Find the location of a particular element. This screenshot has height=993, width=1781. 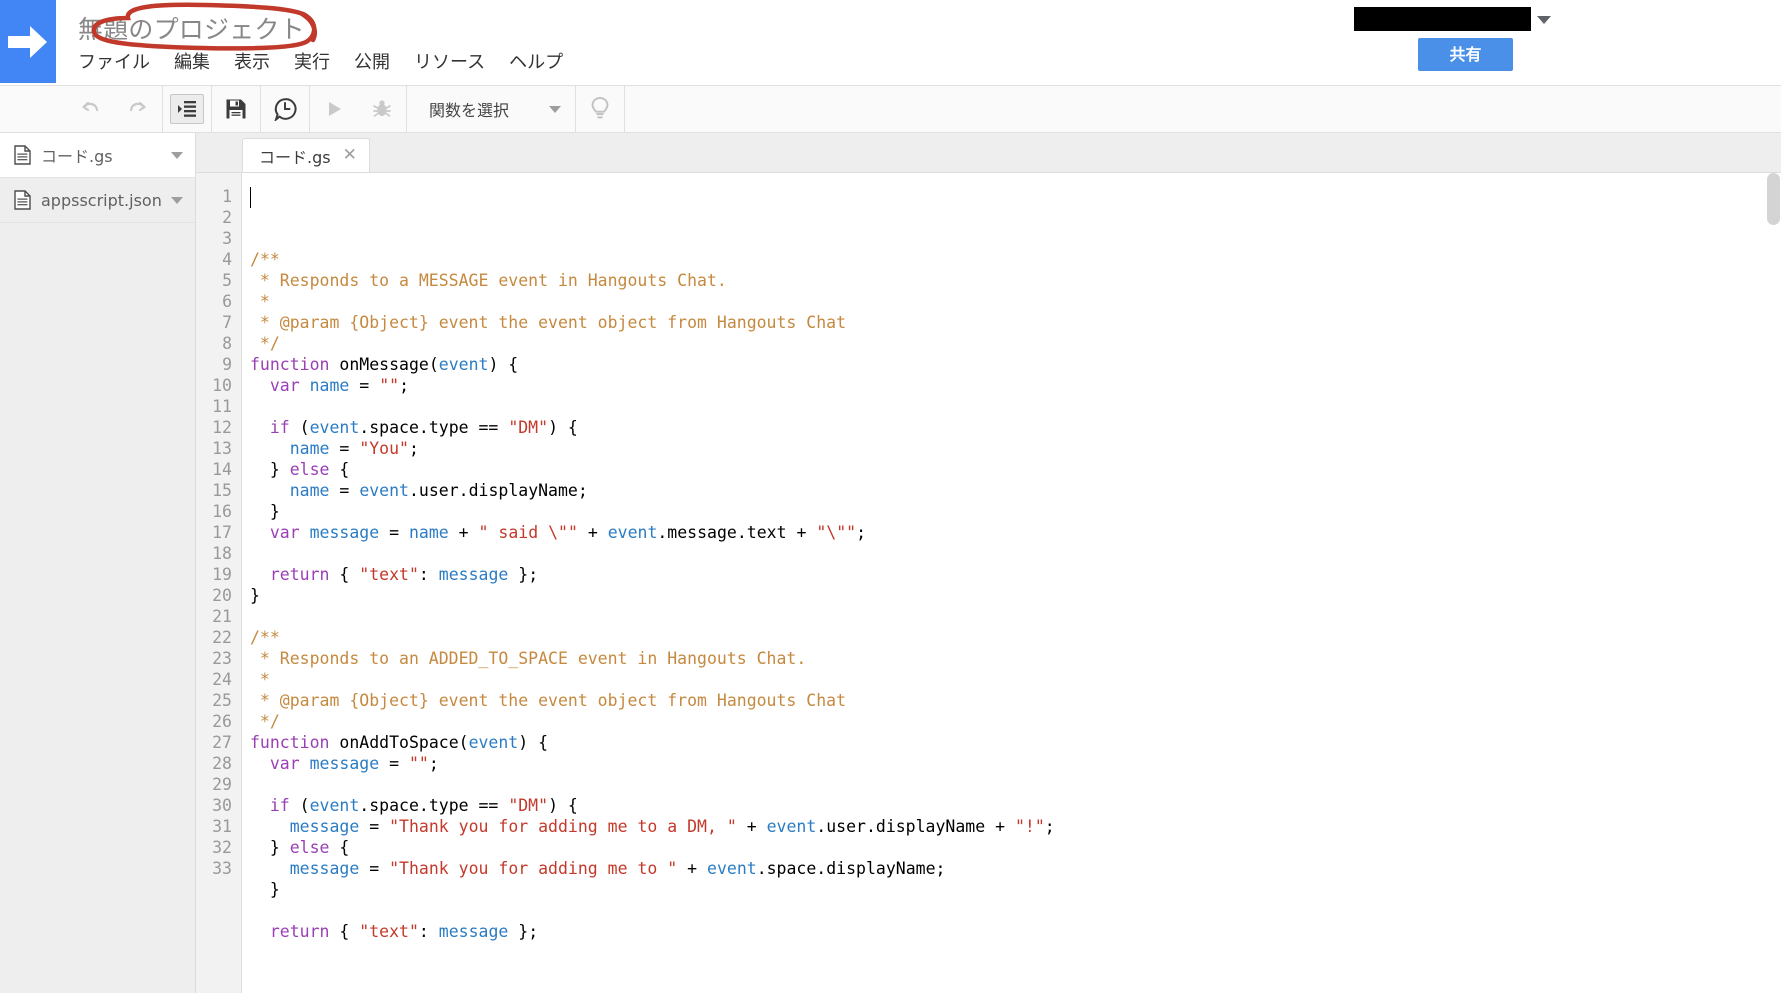

code-line: function onMessage(event) { is located at coordinates (384, 364).